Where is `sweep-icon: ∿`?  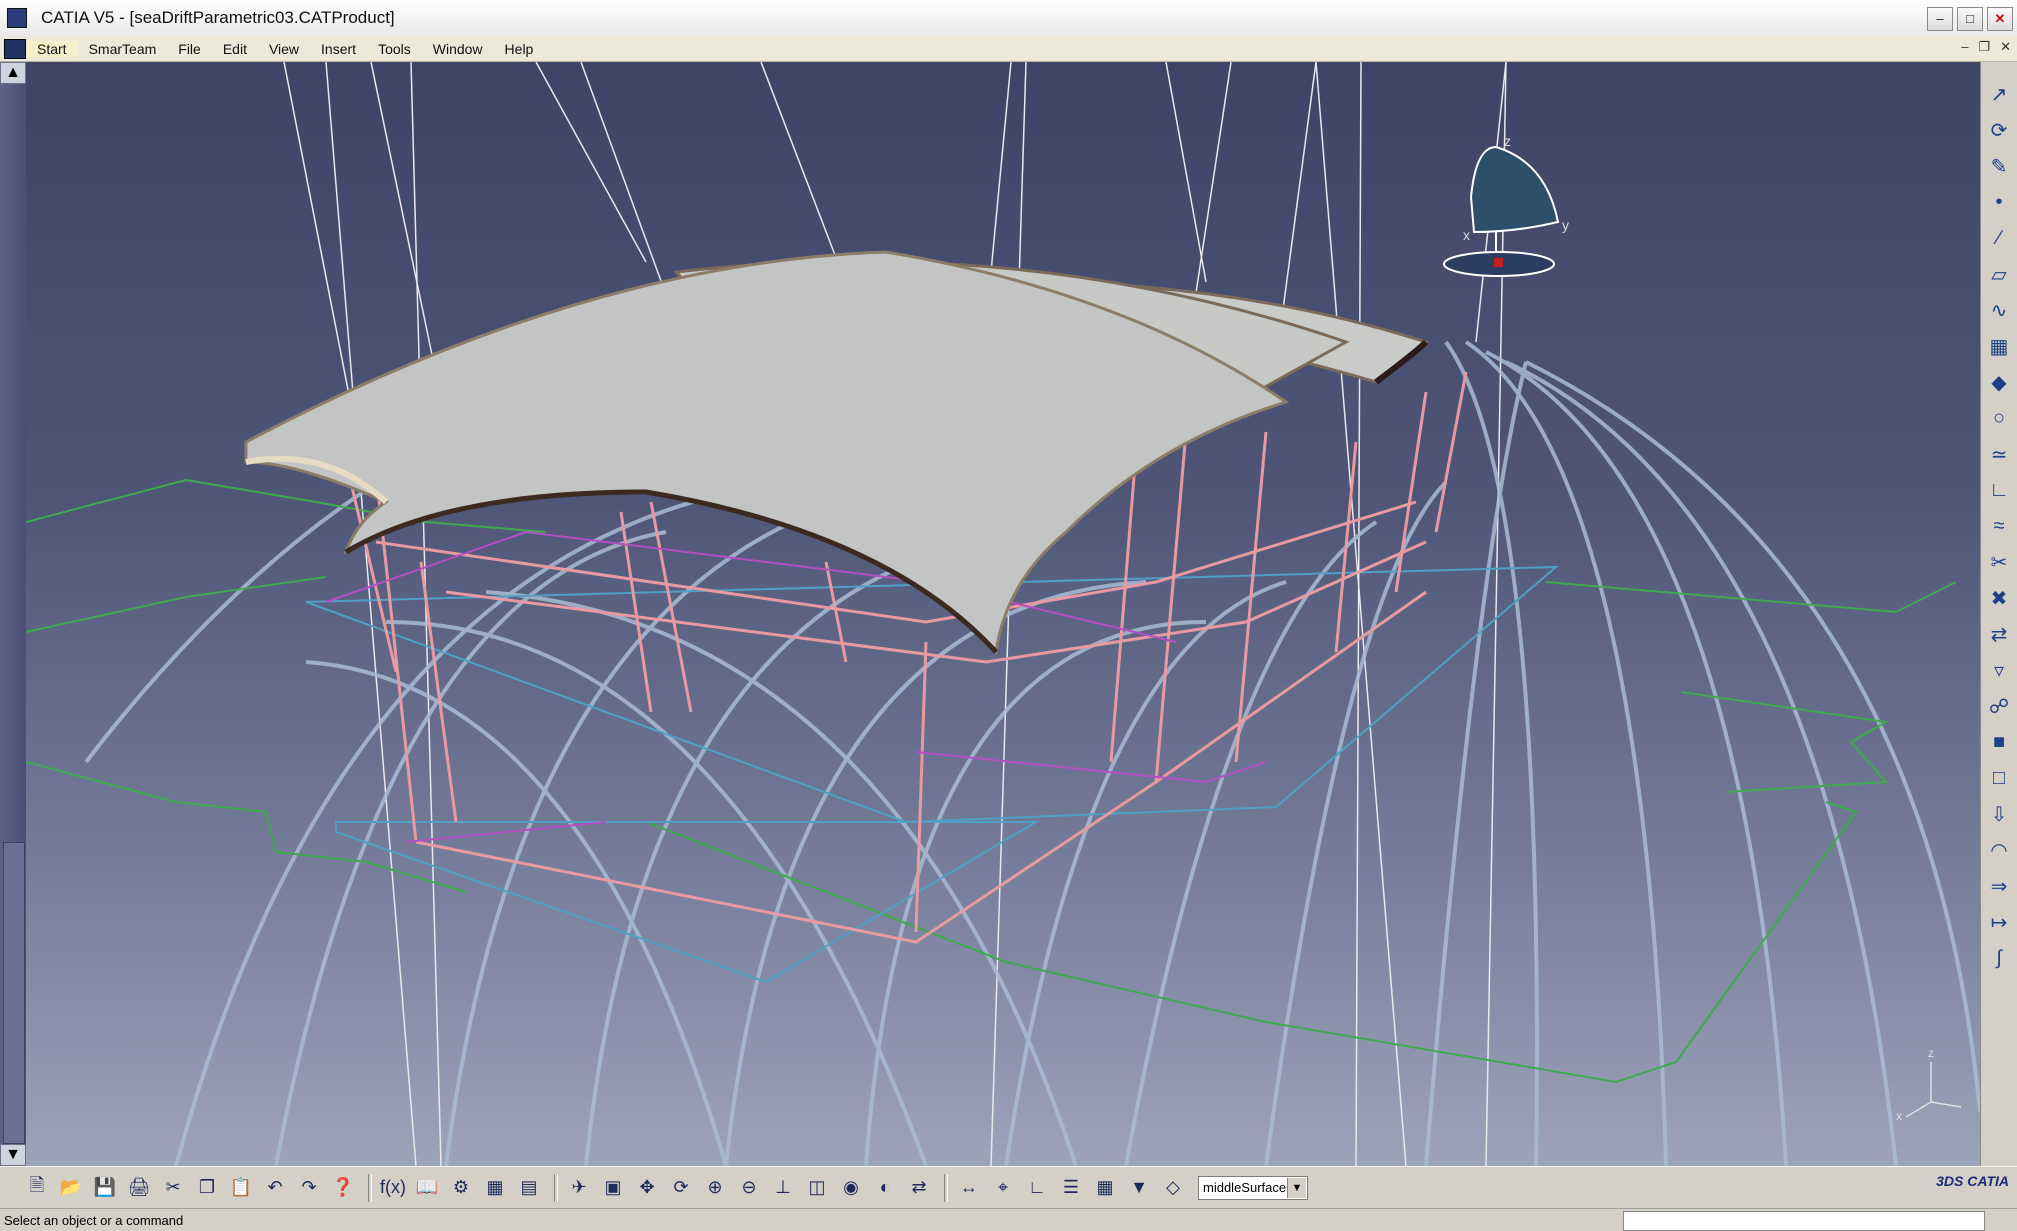 sweep-icon: ∿ is located at coordinates (1999, 310).